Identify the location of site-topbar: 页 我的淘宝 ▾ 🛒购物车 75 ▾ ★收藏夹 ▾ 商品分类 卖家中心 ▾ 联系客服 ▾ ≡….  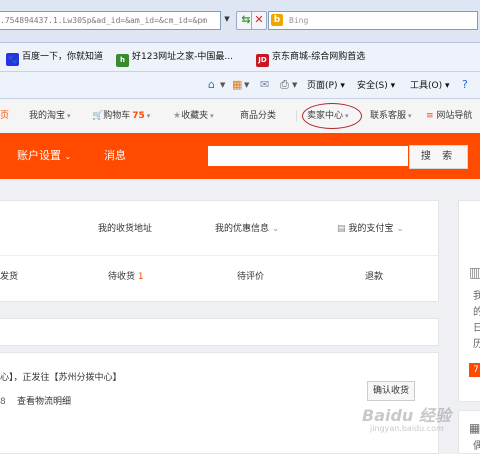
(240, 116).